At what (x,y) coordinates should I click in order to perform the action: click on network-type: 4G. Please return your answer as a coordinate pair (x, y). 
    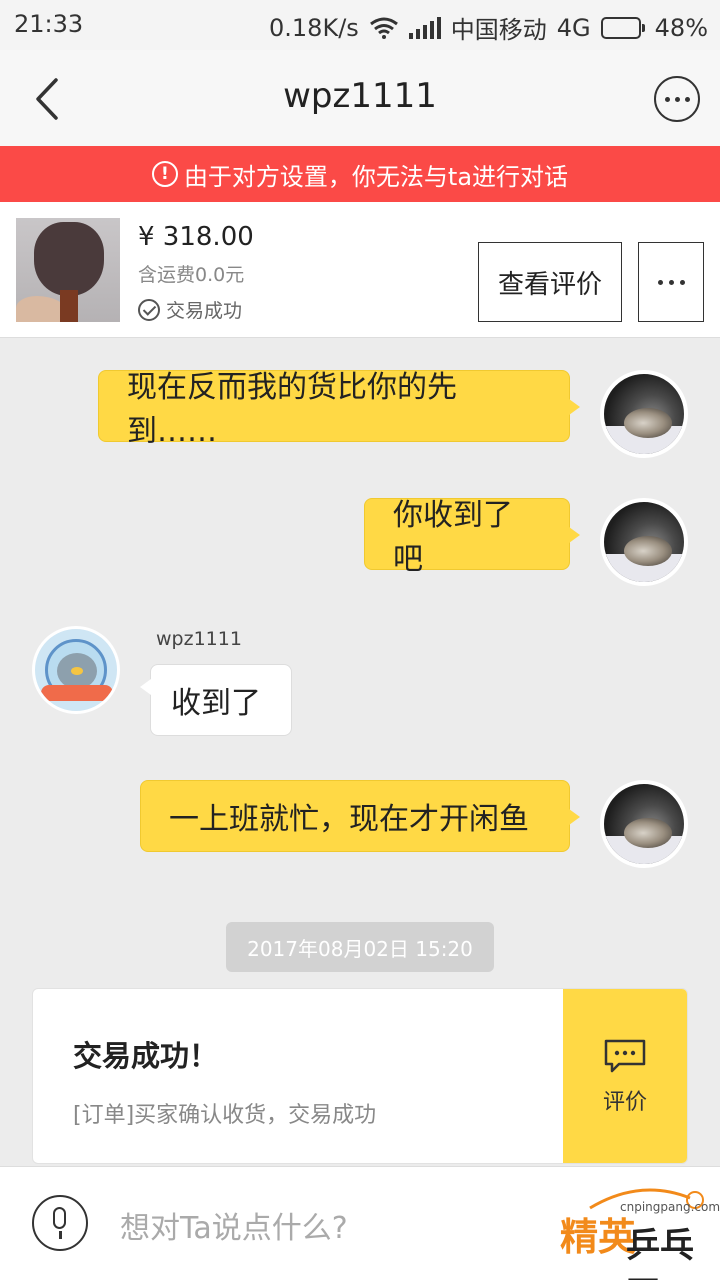
    Looking at the image, I should click on (573, 27).